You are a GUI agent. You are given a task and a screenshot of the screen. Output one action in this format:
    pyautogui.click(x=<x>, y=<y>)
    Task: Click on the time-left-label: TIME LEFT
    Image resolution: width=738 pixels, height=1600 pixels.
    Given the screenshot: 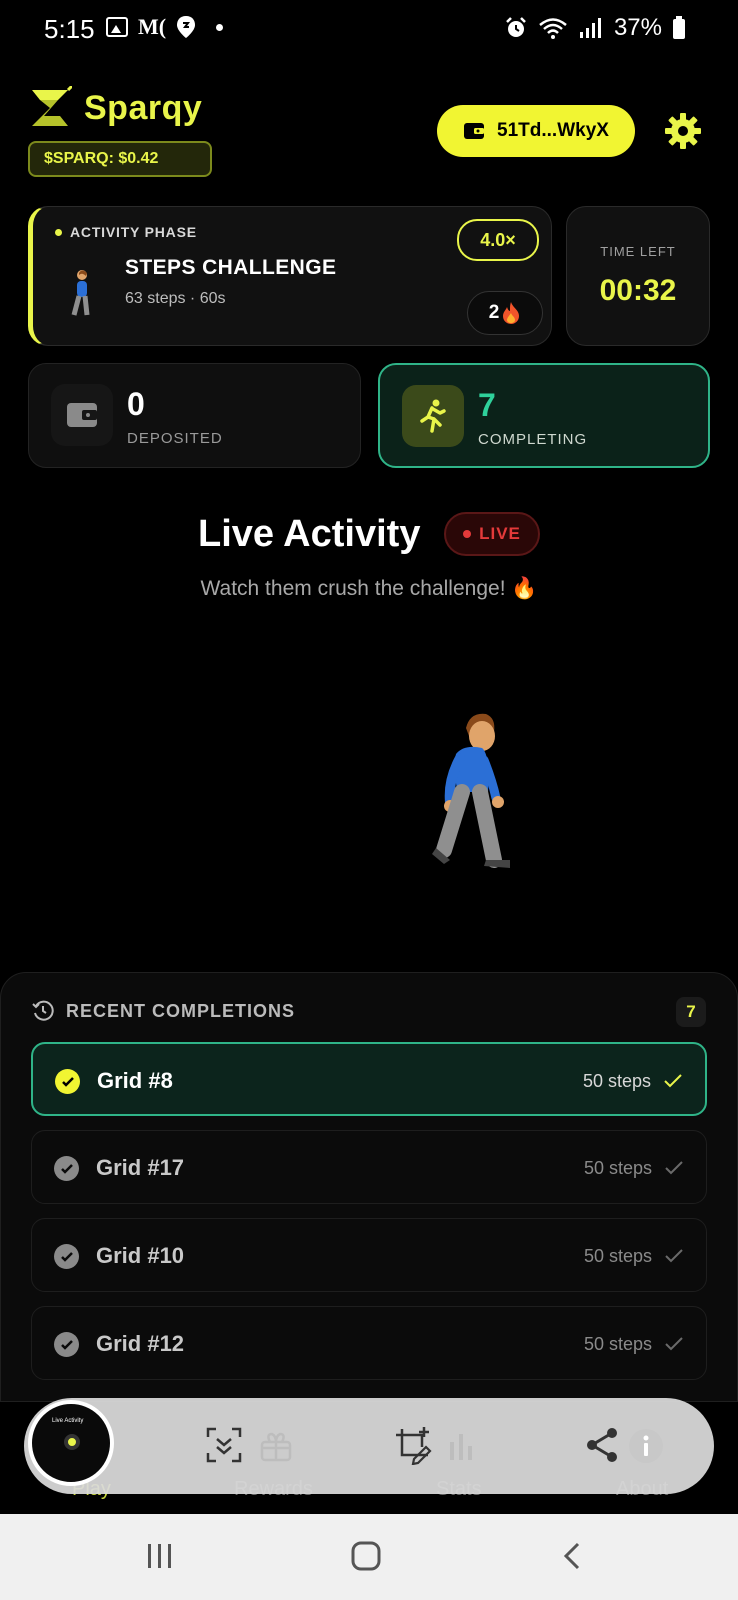 What is the action you would take?
    pyautogui.click(x=638, y=251)
    